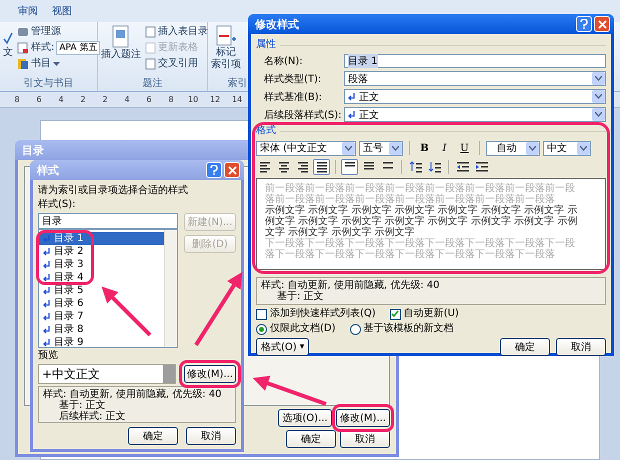 The width and height of the screenshot is (620, 460). What do you see at coordinates (421, 221) in the screenshot?
I see `preview-text: 示例文字 示例文字 示例文字 示例文字 示例文字 示例文字 示例文字 示例文字 示例文字 示例文字 示例文字 示例文字 示例文字 示例文字 示例文字 示例文字 示例文字 示例文字` at bounding box center [421, 221].